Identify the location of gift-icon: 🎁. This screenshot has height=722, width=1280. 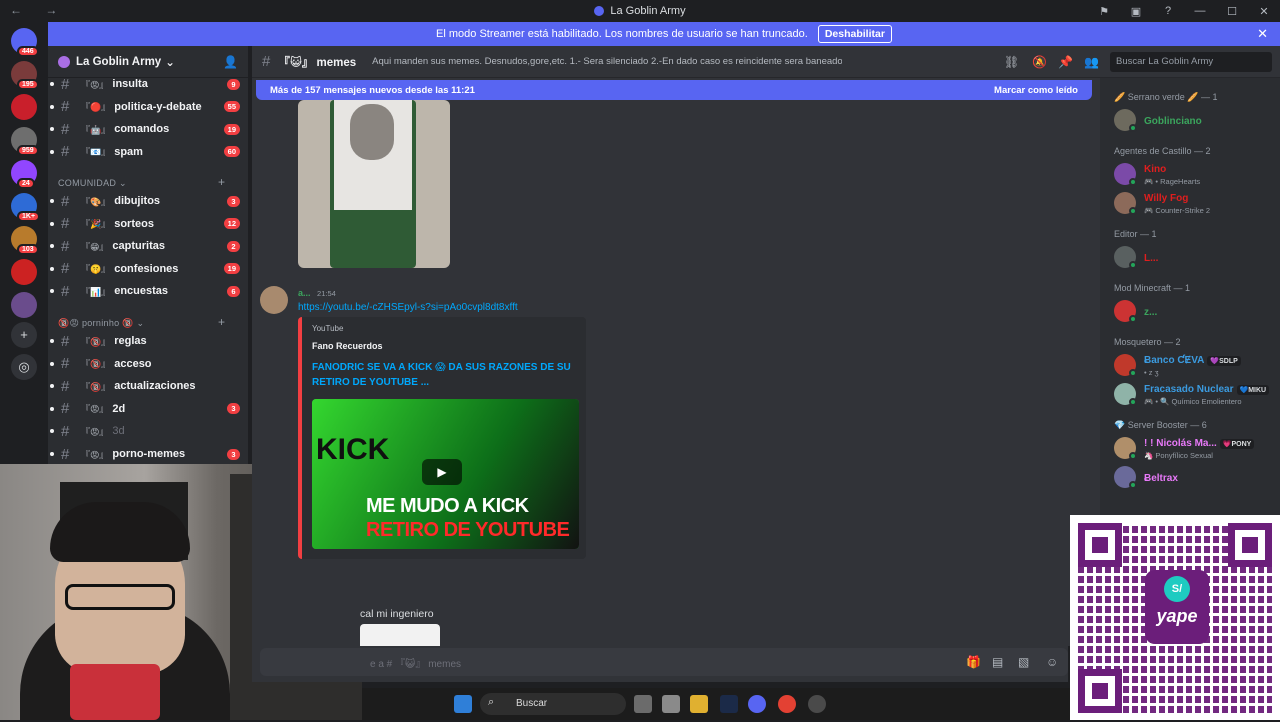
(973, 662).